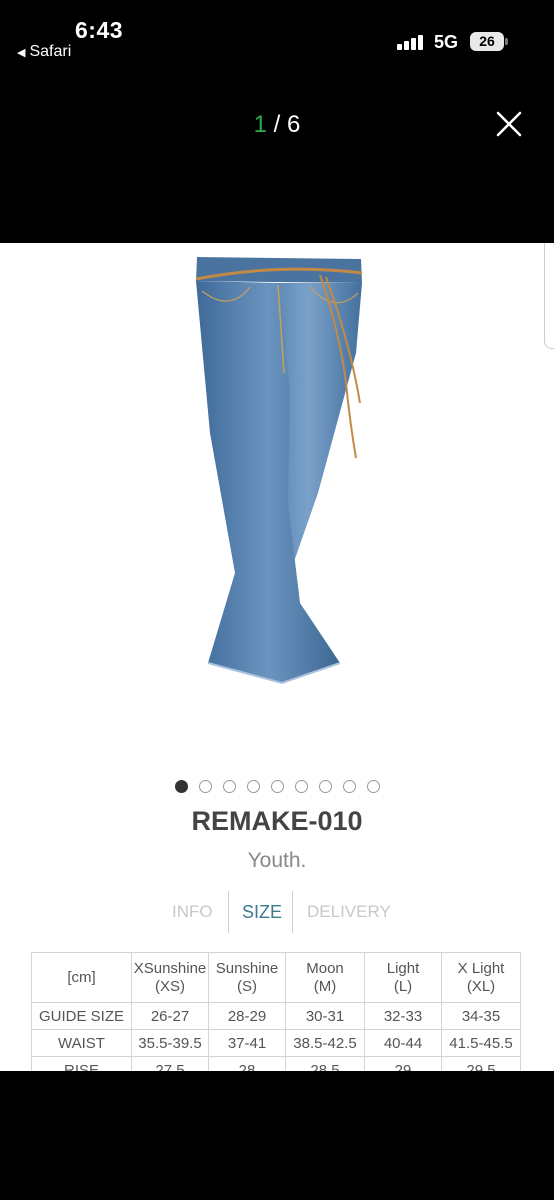 This screenshot has height=1200, width=554. I want to click on table-corner: [cm], so click(81, 977).